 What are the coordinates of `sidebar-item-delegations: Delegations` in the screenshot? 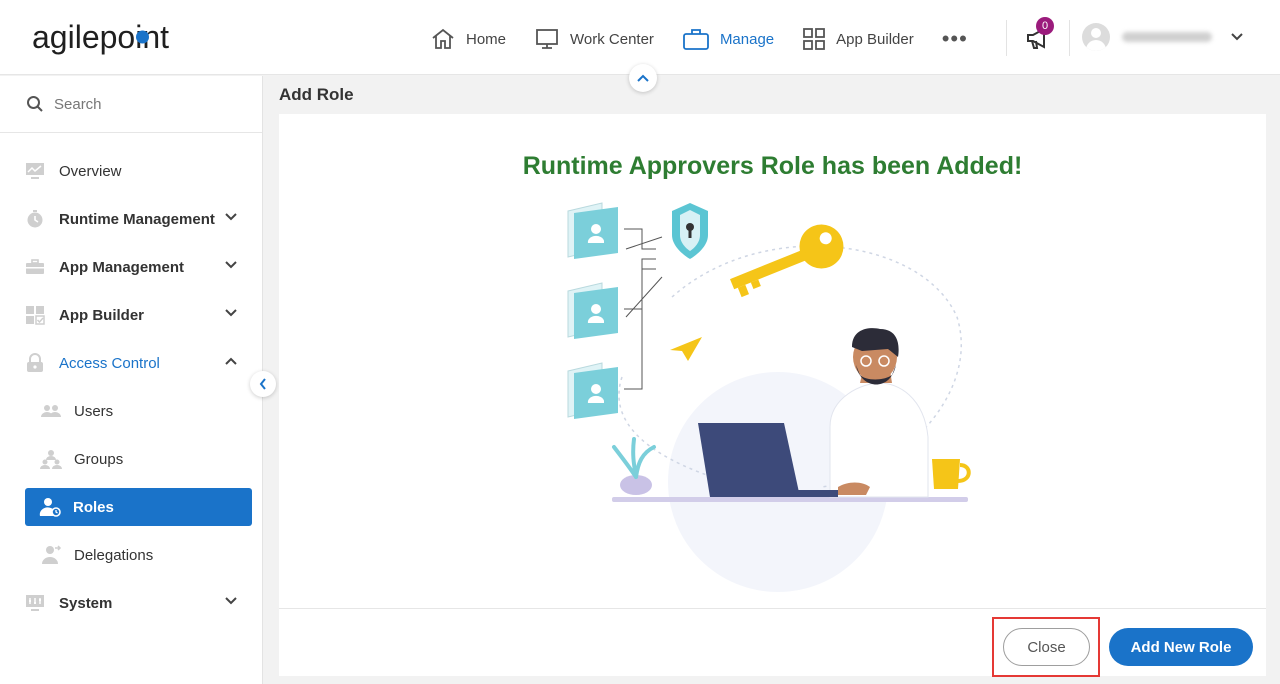 It's located at (131, 555).